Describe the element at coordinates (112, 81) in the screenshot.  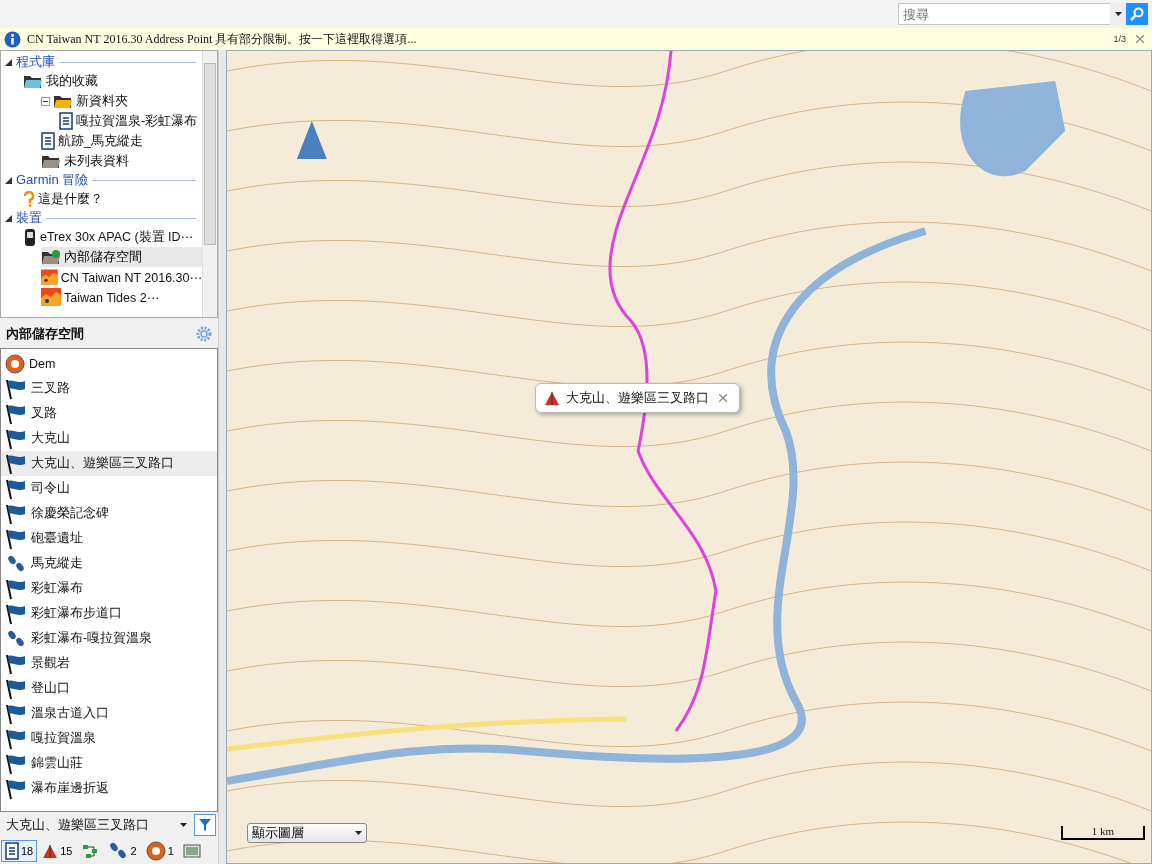
I see `tree-item: 我的收藏` at that location.